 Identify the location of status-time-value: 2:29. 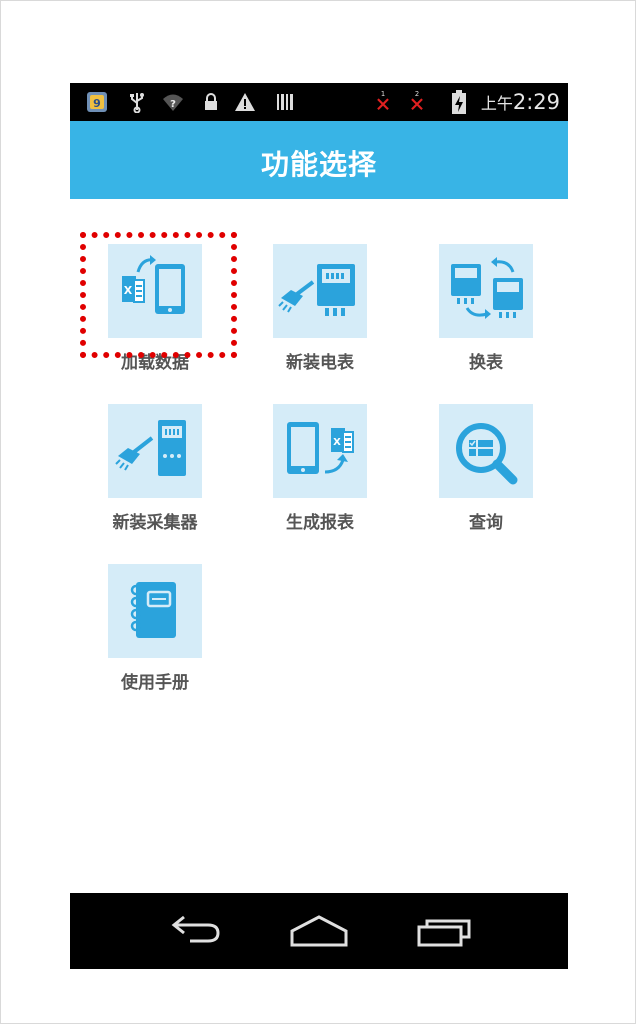
(536, 102).